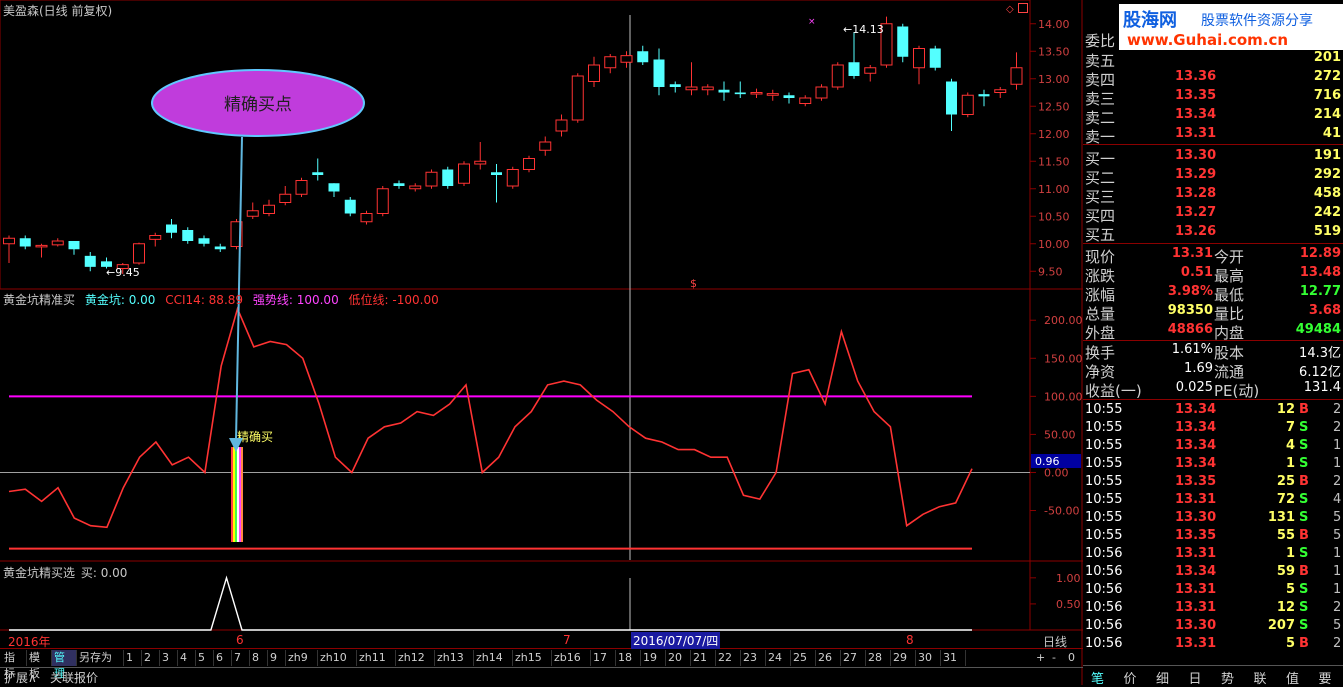  Describe the element at coordinates (1194, 387) in the screenshot. I see `fund-value: 0.025` at that location.